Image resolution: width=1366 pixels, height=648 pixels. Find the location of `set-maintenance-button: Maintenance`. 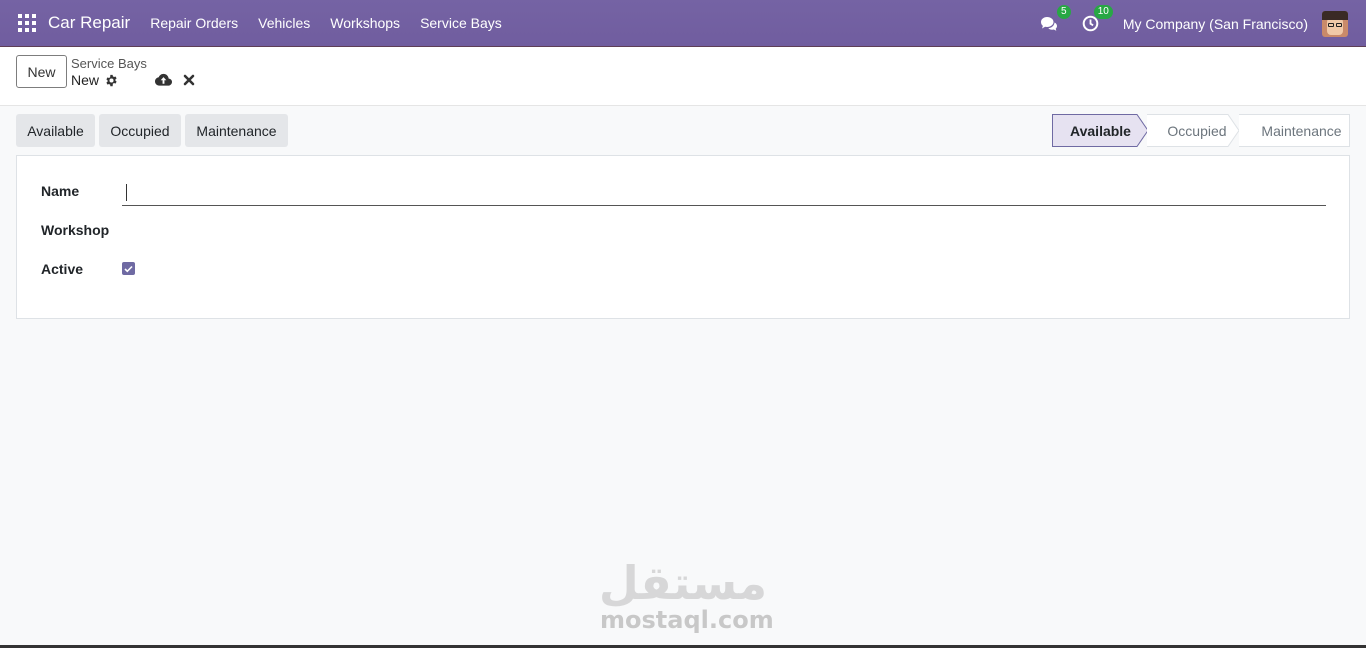

set-maintenance-button: Maintenance is located at coordinates (236, 130).